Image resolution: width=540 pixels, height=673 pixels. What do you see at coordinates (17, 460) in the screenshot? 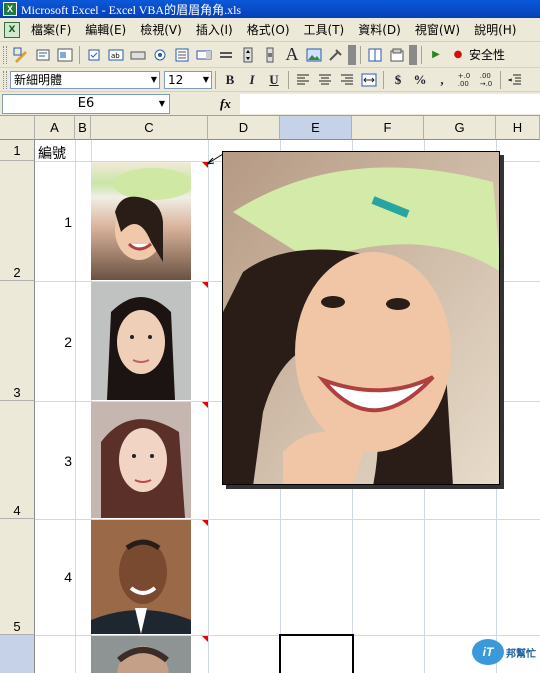
I see `row-header-4: 4` at bounding box center [17, 460].